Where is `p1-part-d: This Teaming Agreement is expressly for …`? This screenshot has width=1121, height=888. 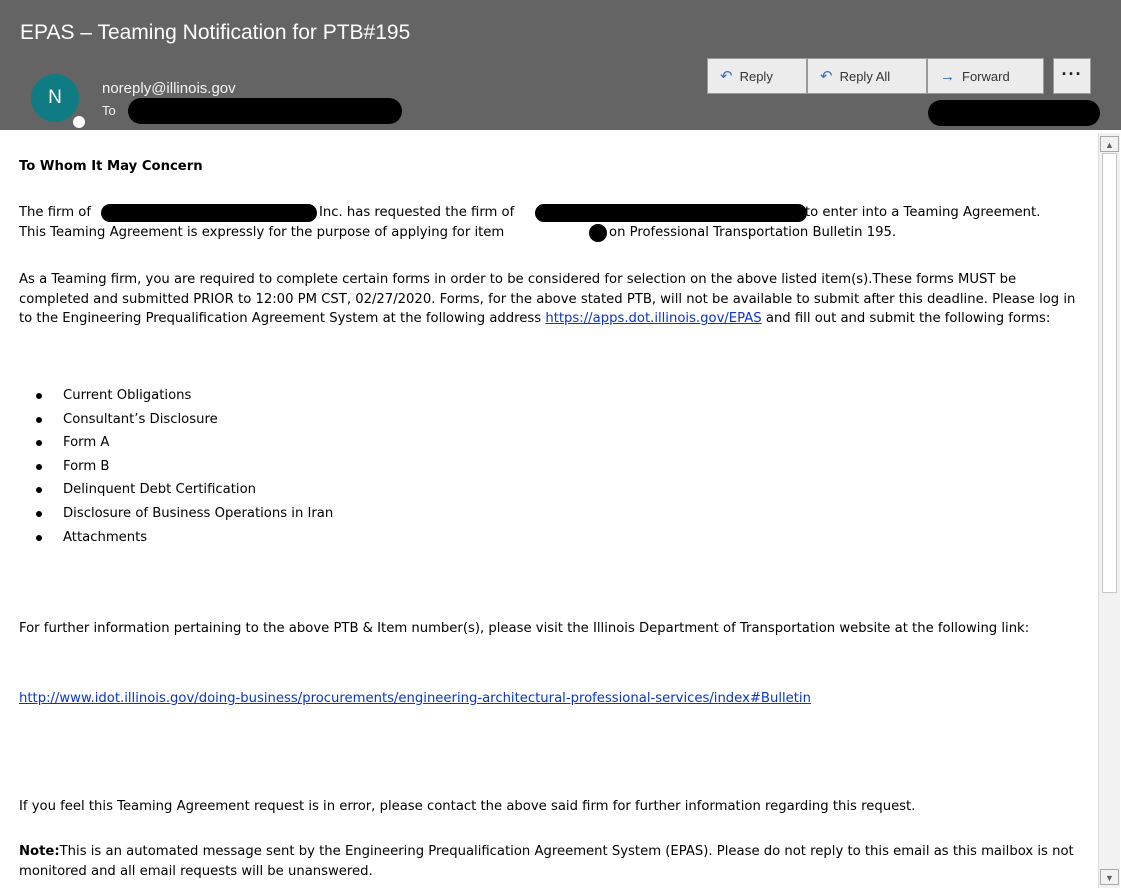 p1-part-d: This Teaming Agreement is expressly for … is located at coordinates (262, 232).